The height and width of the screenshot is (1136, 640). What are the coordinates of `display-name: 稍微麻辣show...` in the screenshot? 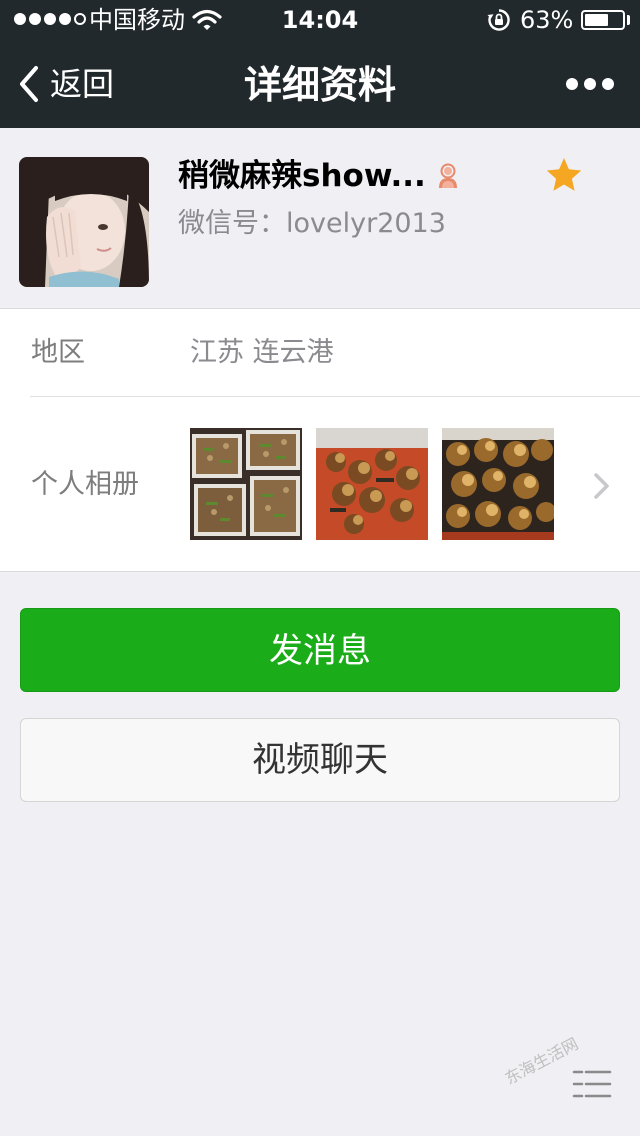 It's located at (302, 176).